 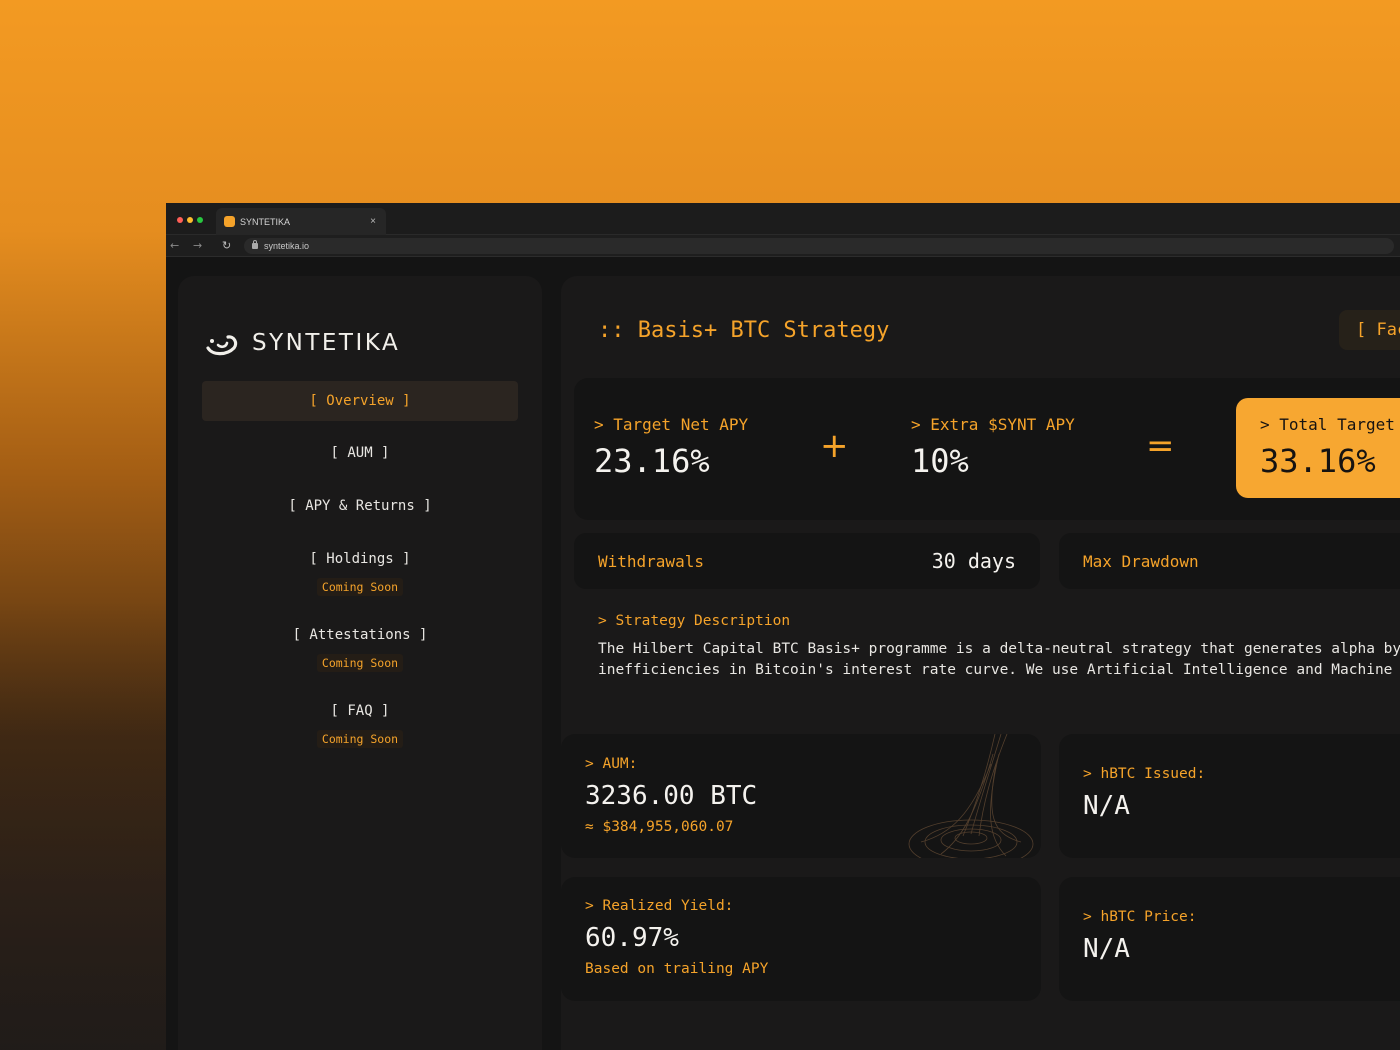 What do you see at coordinates (801, 796) in the screenshot?
I see `aum-card: > AUM: 3236.00 BTC ≈ $384,955,060.07` at bounding box center [801, 796].